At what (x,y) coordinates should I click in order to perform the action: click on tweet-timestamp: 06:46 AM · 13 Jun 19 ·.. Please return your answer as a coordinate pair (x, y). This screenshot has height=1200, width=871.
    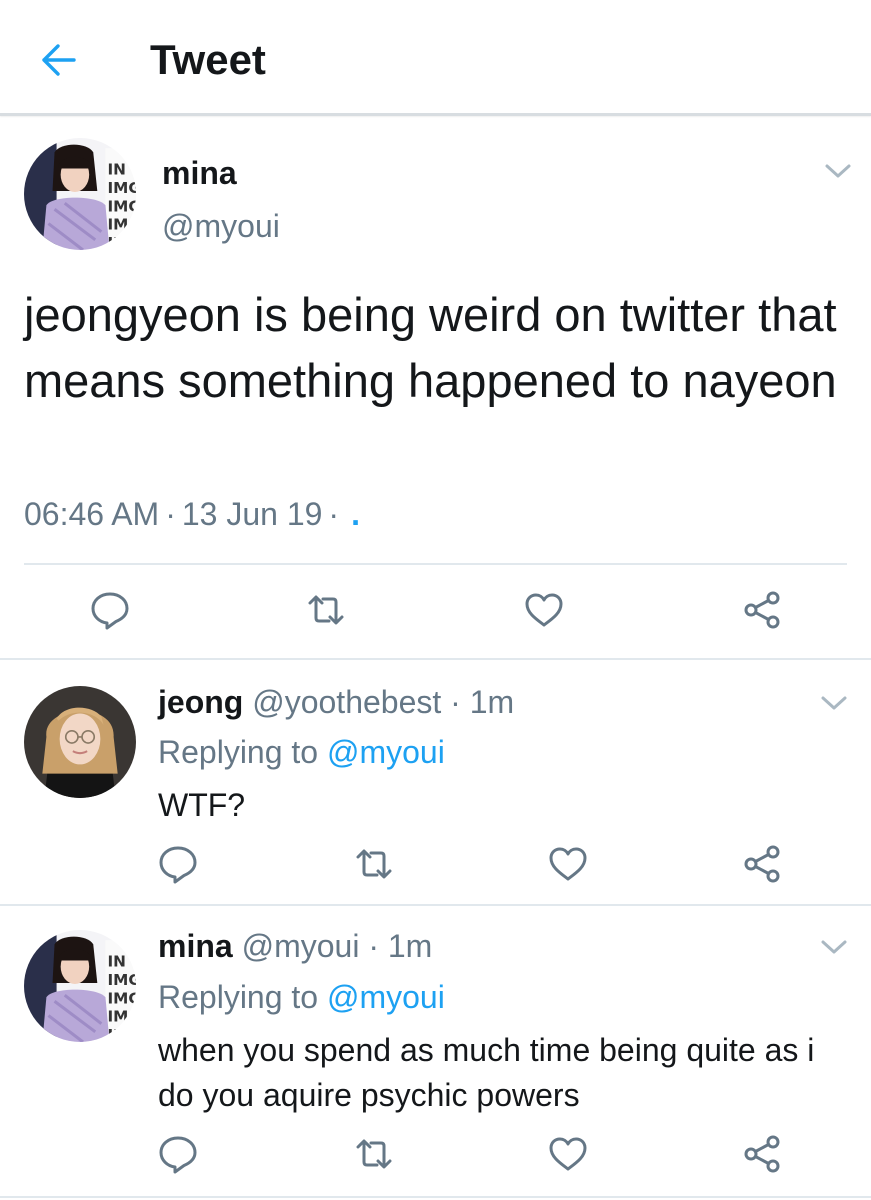
    Looking at the image, I should click on (192, 514).